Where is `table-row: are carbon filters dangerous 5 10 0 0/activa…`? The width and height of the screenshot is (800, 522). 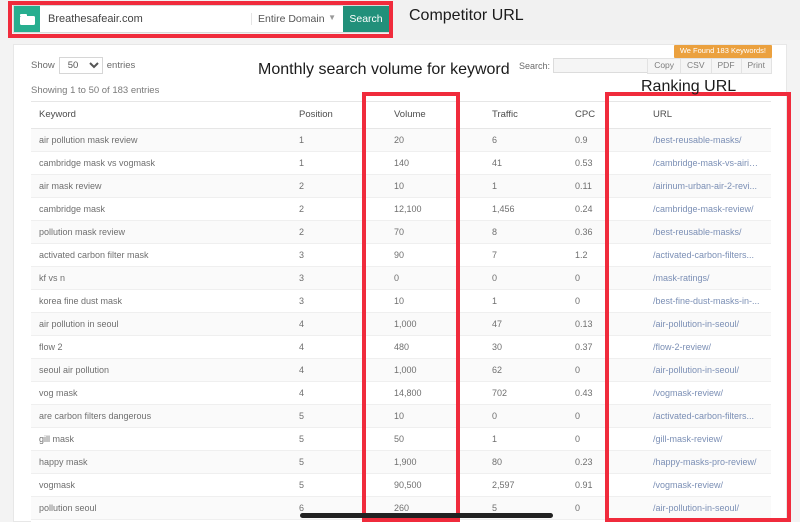
table-row: are carbon filters dangerous 5 10 0 0/activa… is located at coordinates (401, 416).